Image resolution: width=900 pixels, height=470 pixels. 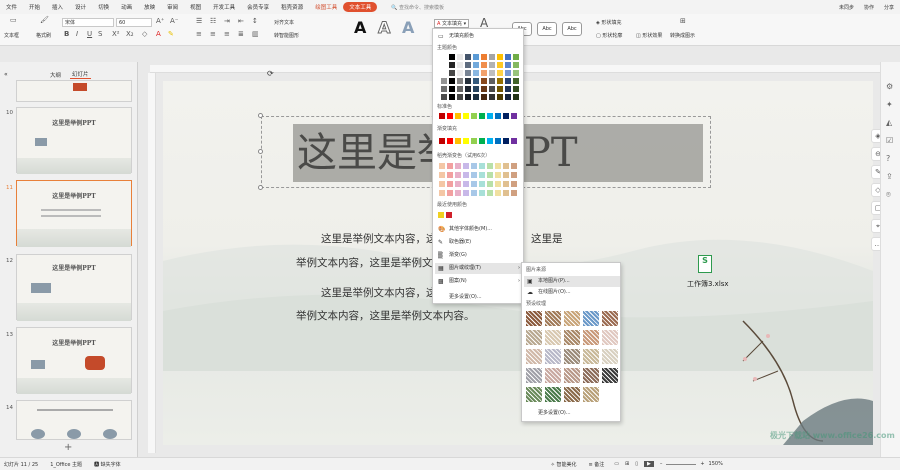 I want to click on task-icon: ☑, so click(x=889, y=140).